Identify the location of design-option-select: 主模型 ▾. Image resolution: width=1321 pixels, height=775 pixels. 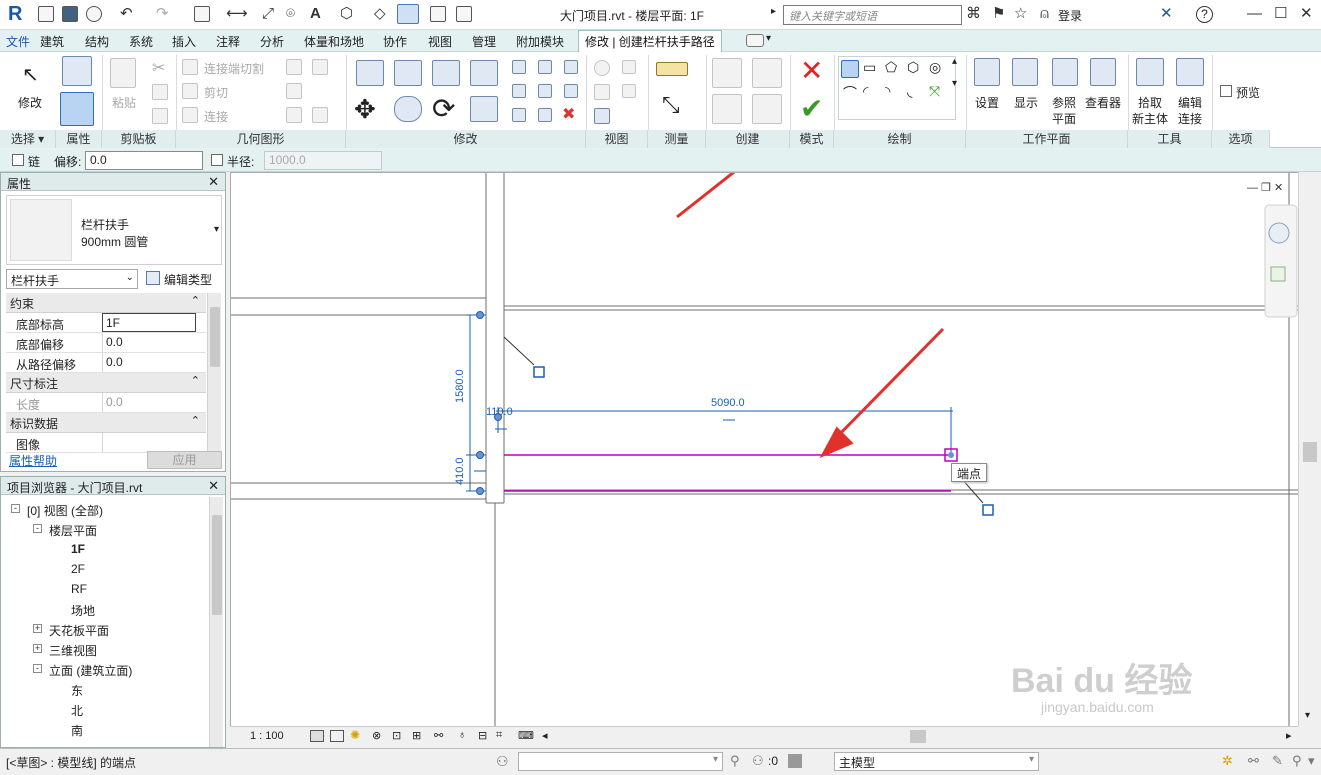
(936, 761).